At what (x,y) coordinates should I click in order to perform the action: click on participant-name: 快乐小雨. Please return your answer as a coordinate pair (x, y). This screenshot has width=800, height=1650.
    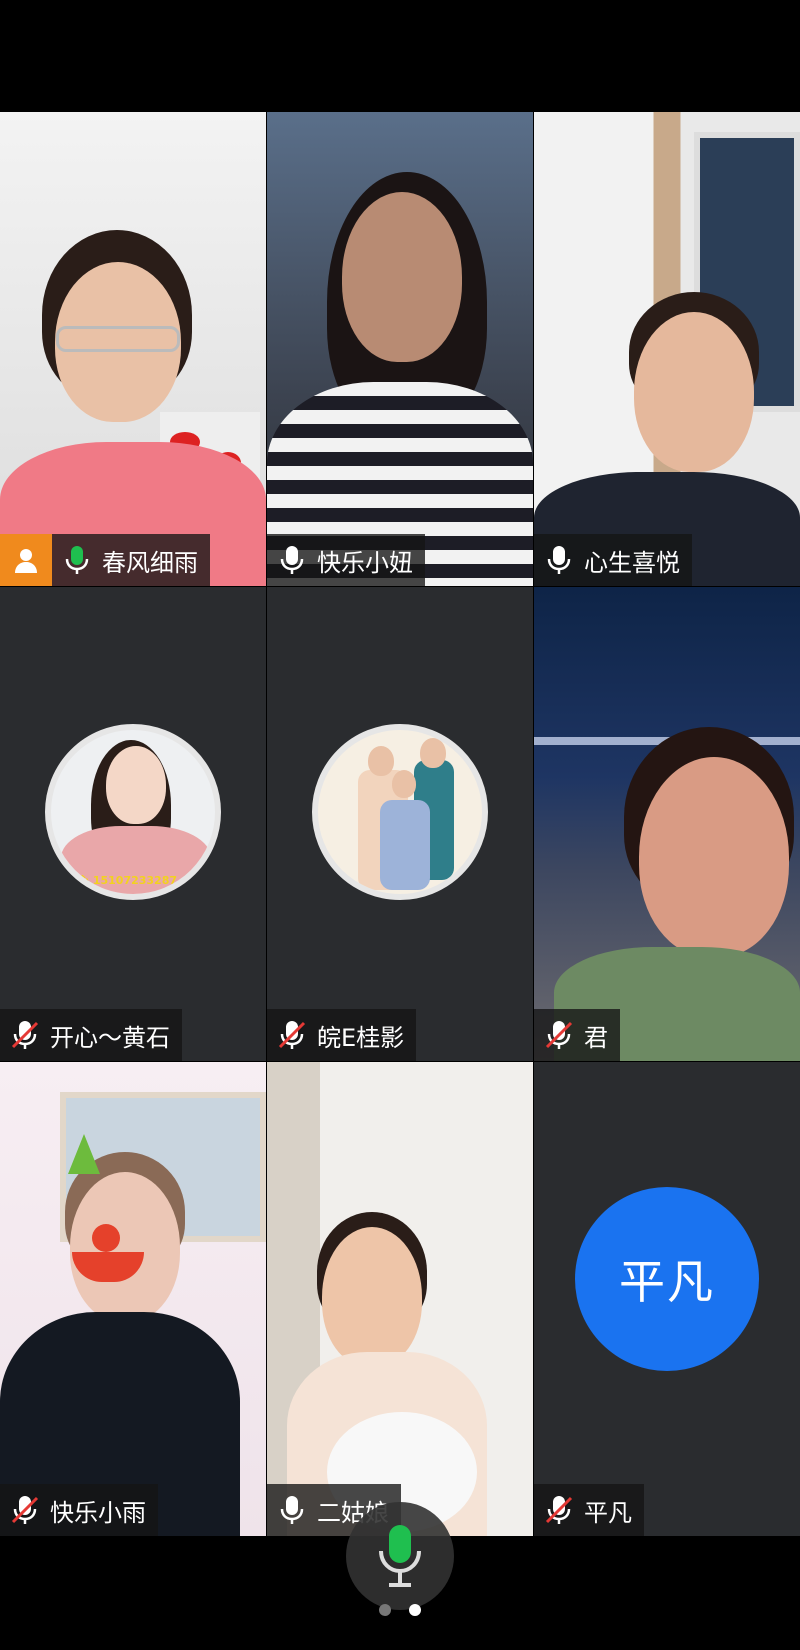
    Looking at the image, I should click on (98, 1512).